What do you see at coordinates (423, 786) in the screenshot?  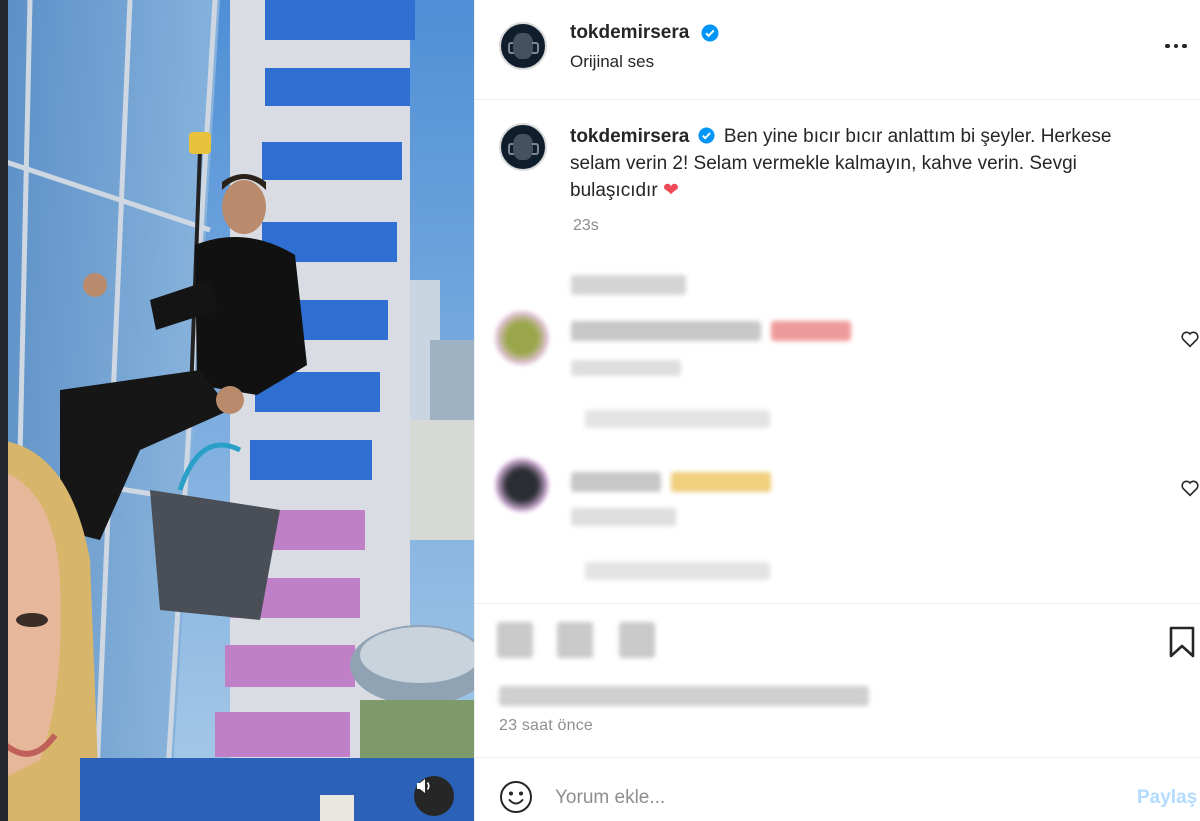 I see `speaker-icon` at bounding box center [423, 786].